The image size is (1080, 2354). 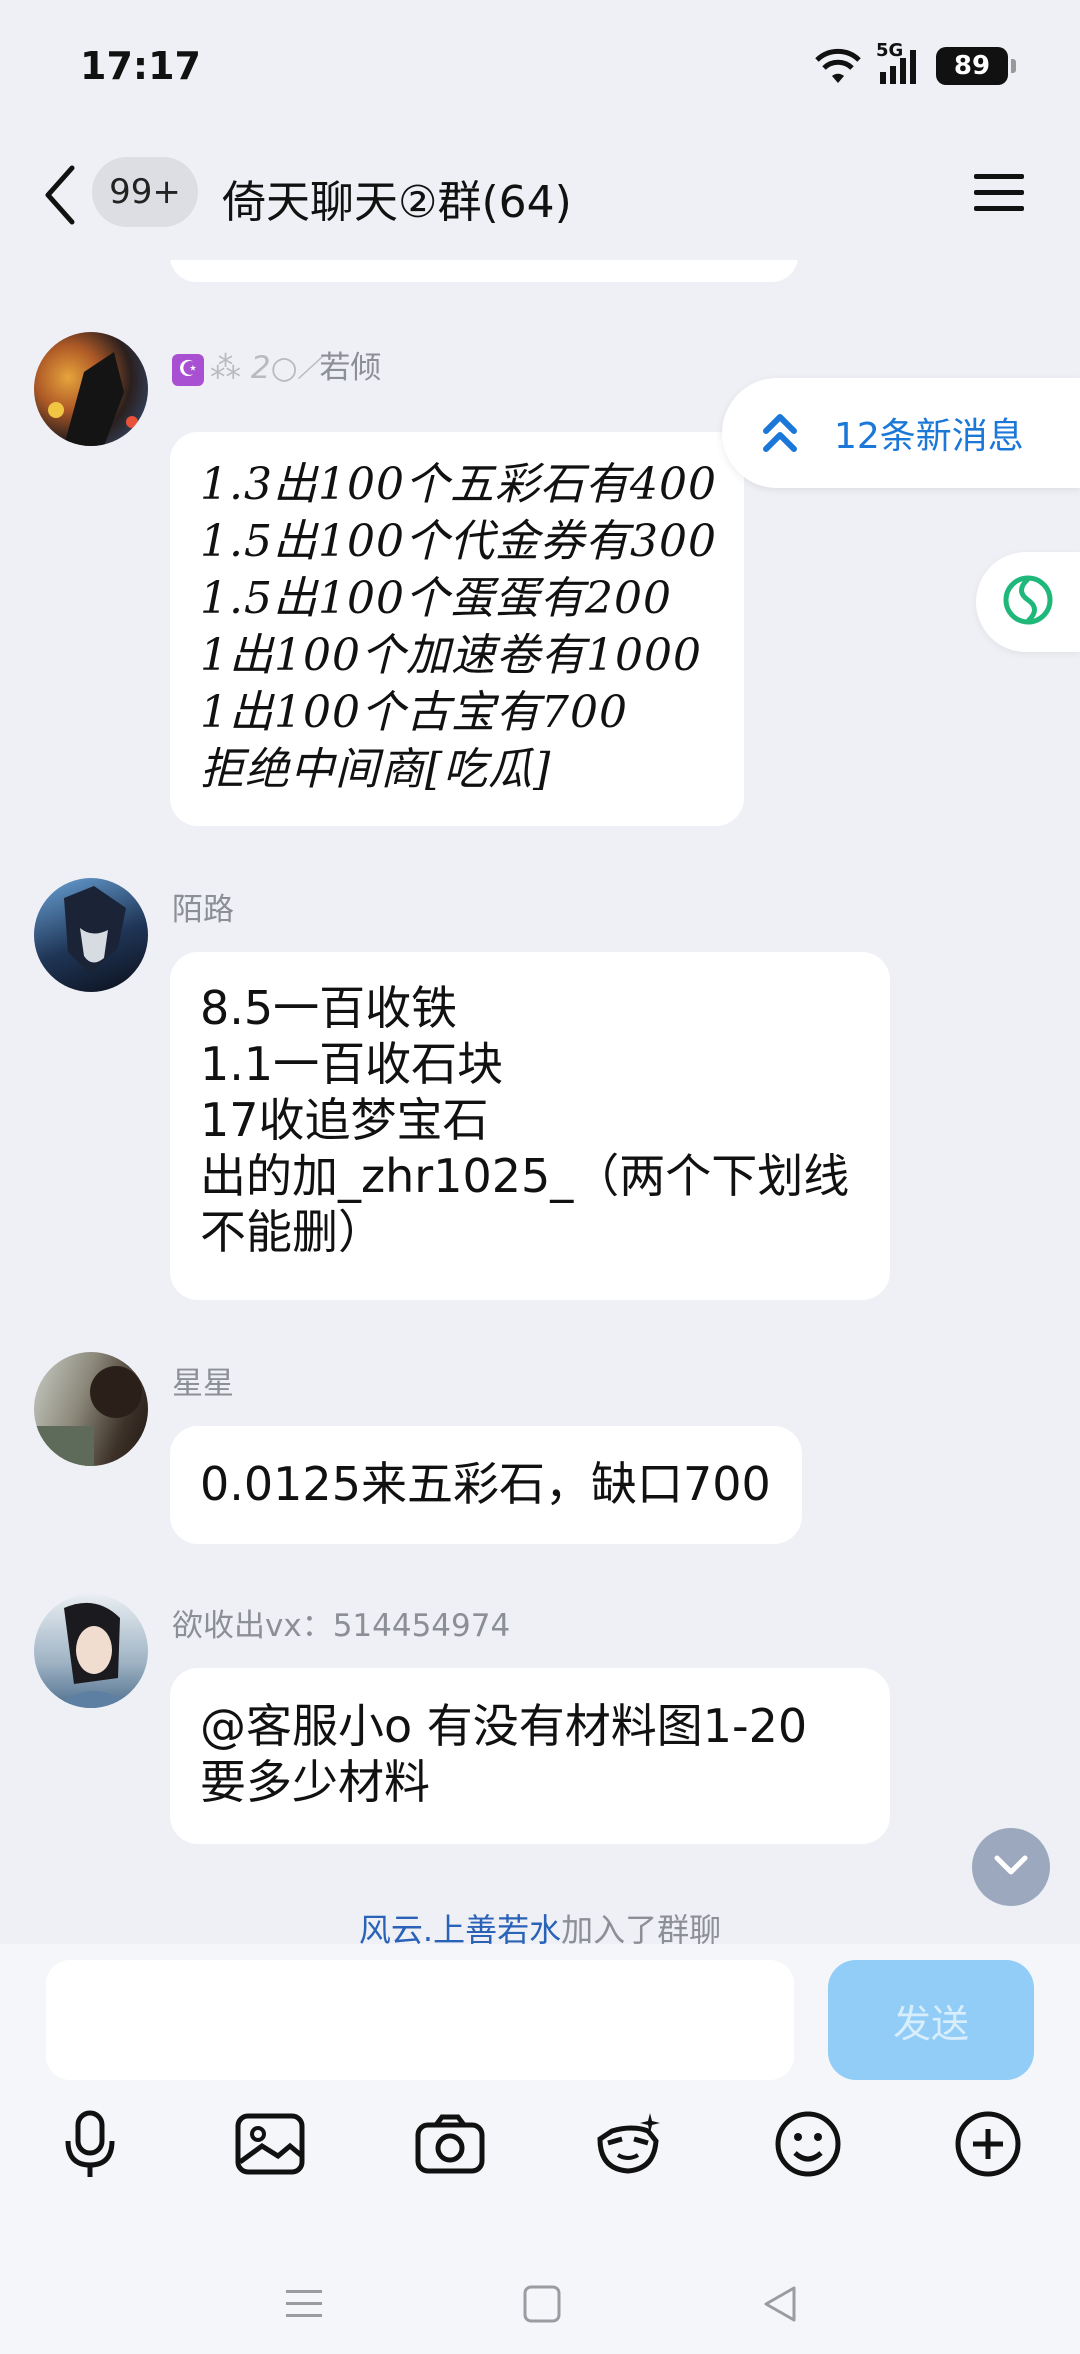 What do you see at coordinates (780, 2304) in the screenshot?
I see `back-nav-icon` at bounding box center [780, 2304].